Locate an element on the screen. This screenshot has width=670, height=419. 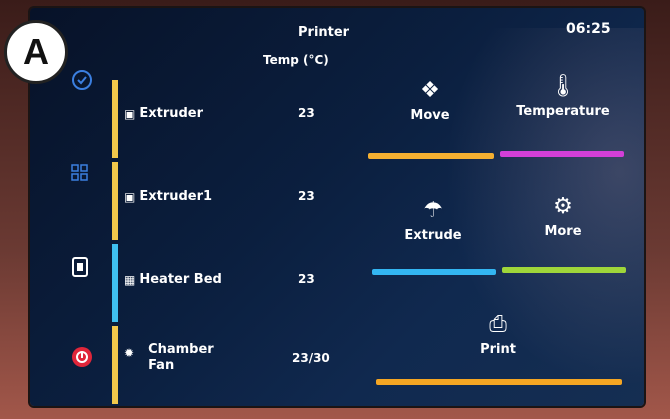
row-chamber-fan-label-line2: Fan is located at coordinates (161, 365).